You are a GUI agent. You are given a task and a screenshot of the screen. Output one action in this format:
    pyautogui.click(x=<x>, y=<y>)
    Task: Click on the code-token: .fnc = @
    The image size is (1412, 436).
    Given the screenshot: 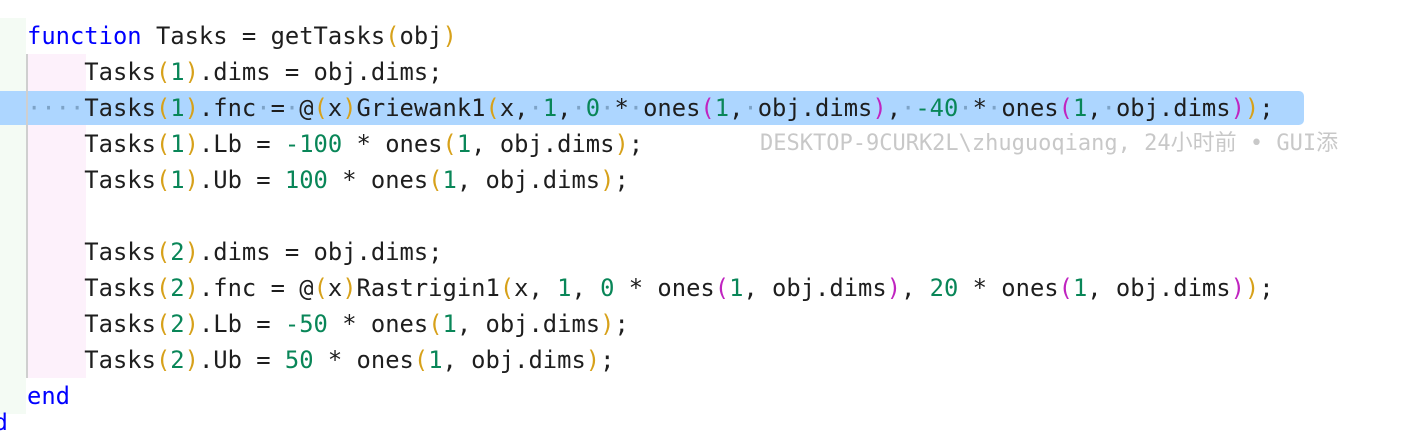 What is the action you would take?
    pyautogui.click(x=256, y=288)
    